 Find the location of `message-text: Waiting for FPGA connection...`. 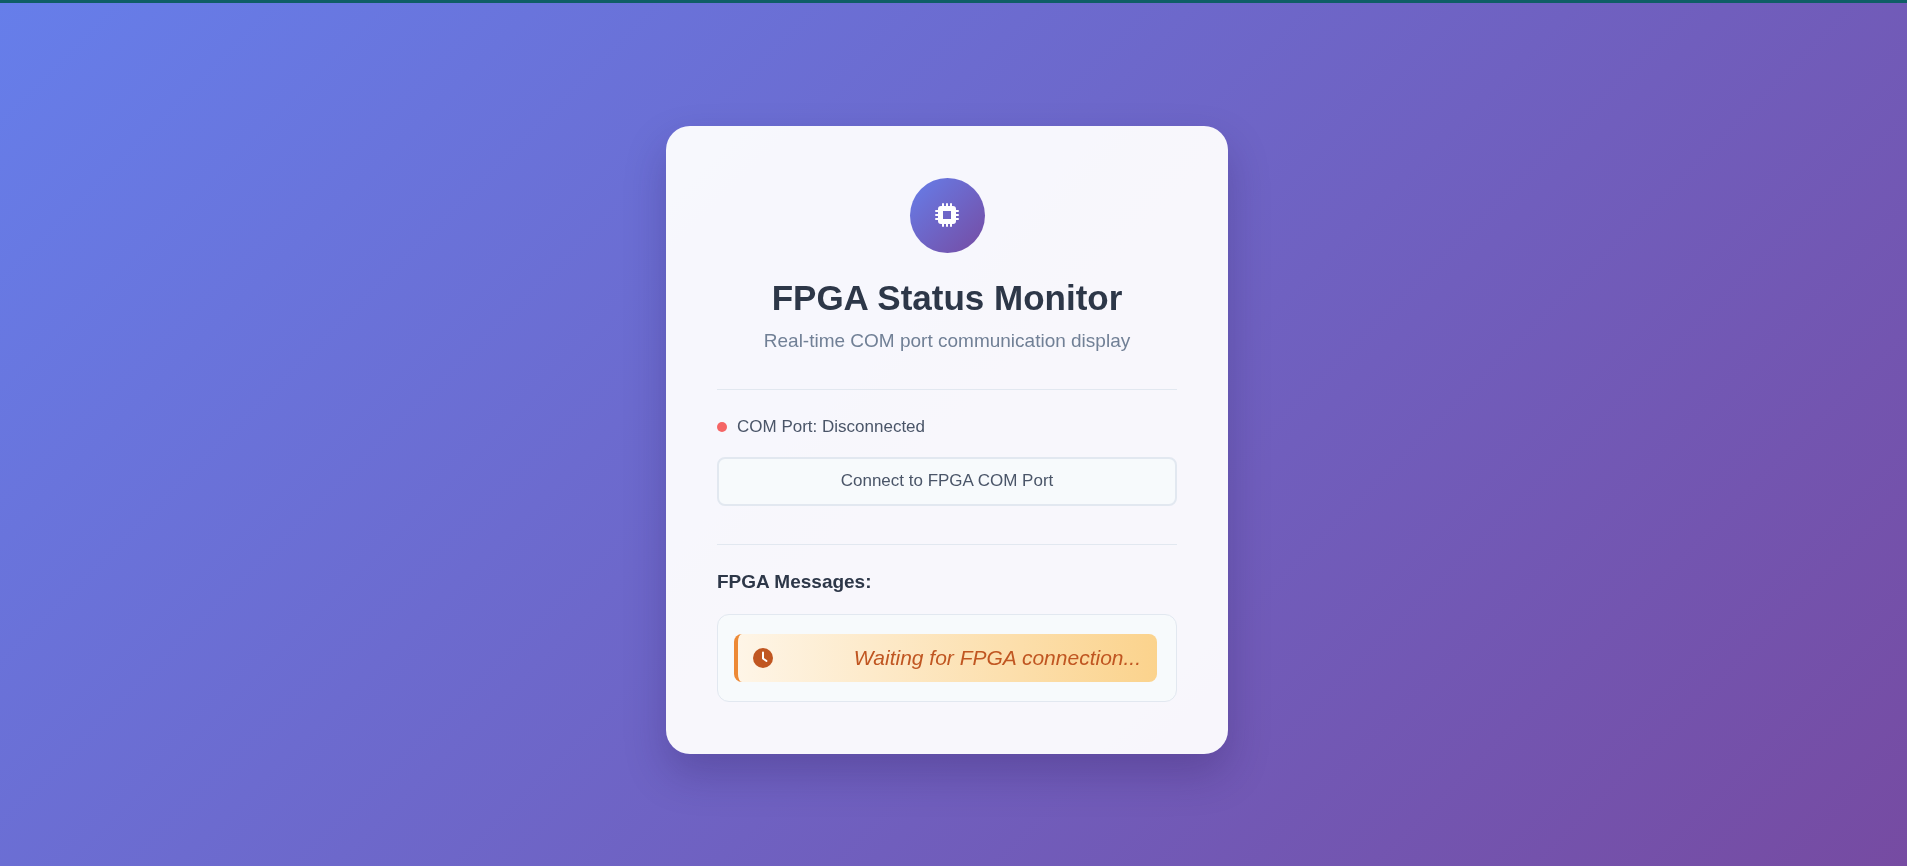

message-text: Waiting for FPGA connection... is located at coordinates (997, 657).